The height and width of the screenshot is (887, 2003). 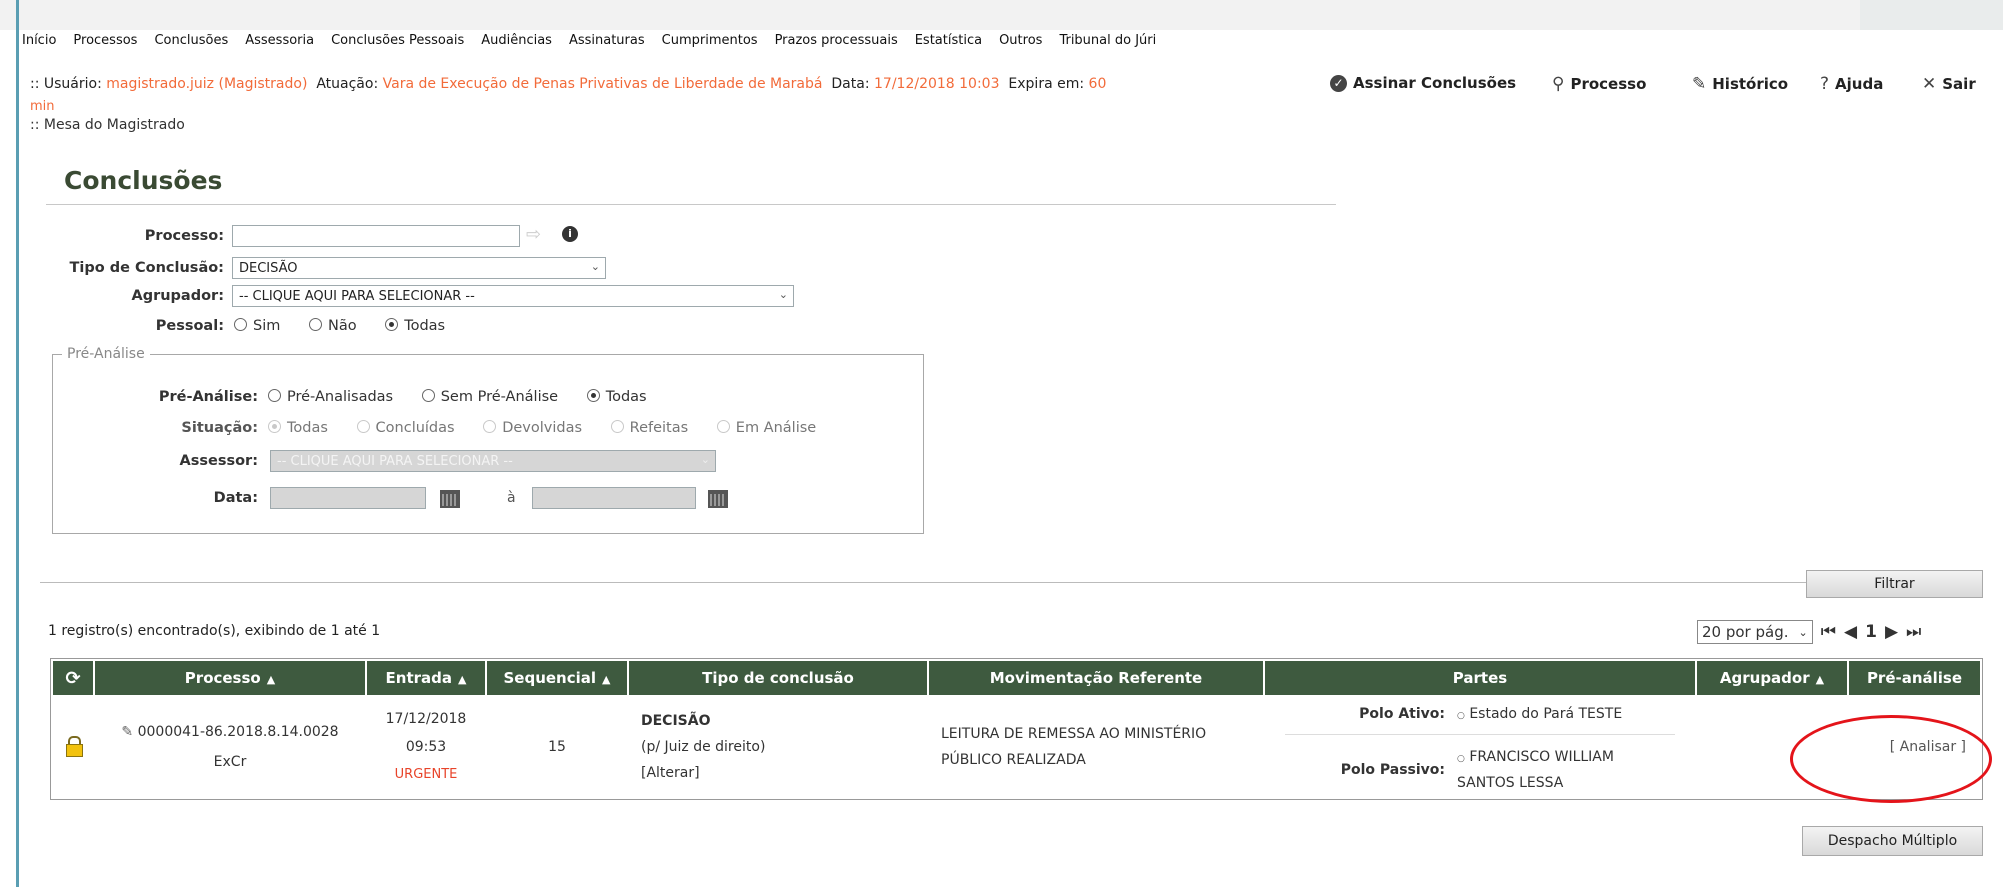 I want to click on pre-analise-fieldset, so click(x=488, y=444).